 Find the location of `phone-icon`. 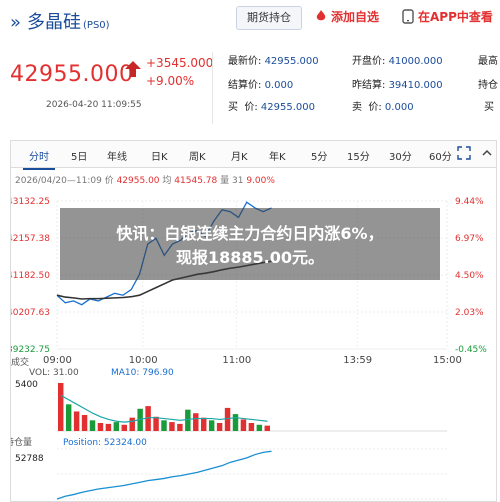

phone-icon is located at coordinates (408, 16).